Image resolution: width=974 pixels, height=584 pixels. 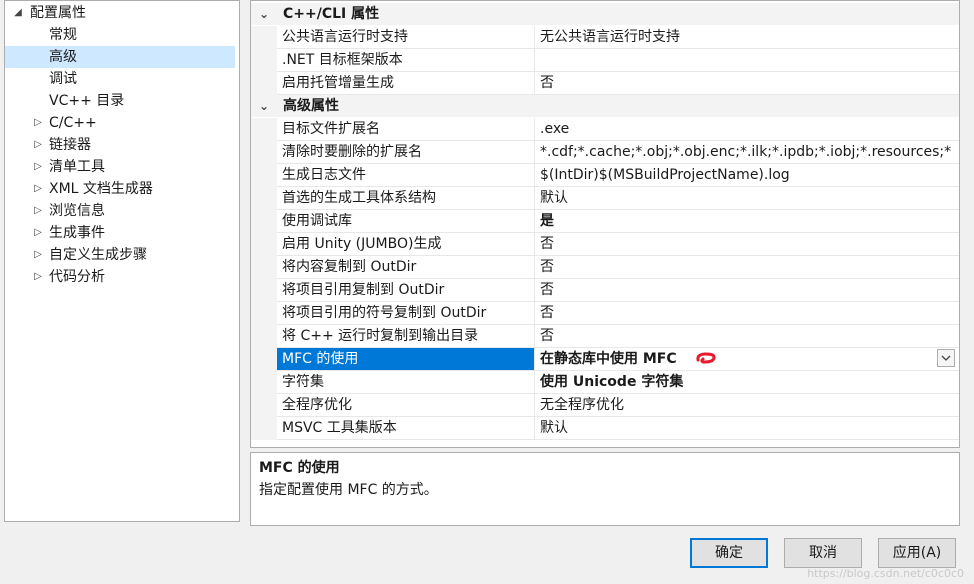 I want to click on property-value: 使用 Unicode 字符集, so click(x=747, y=382).